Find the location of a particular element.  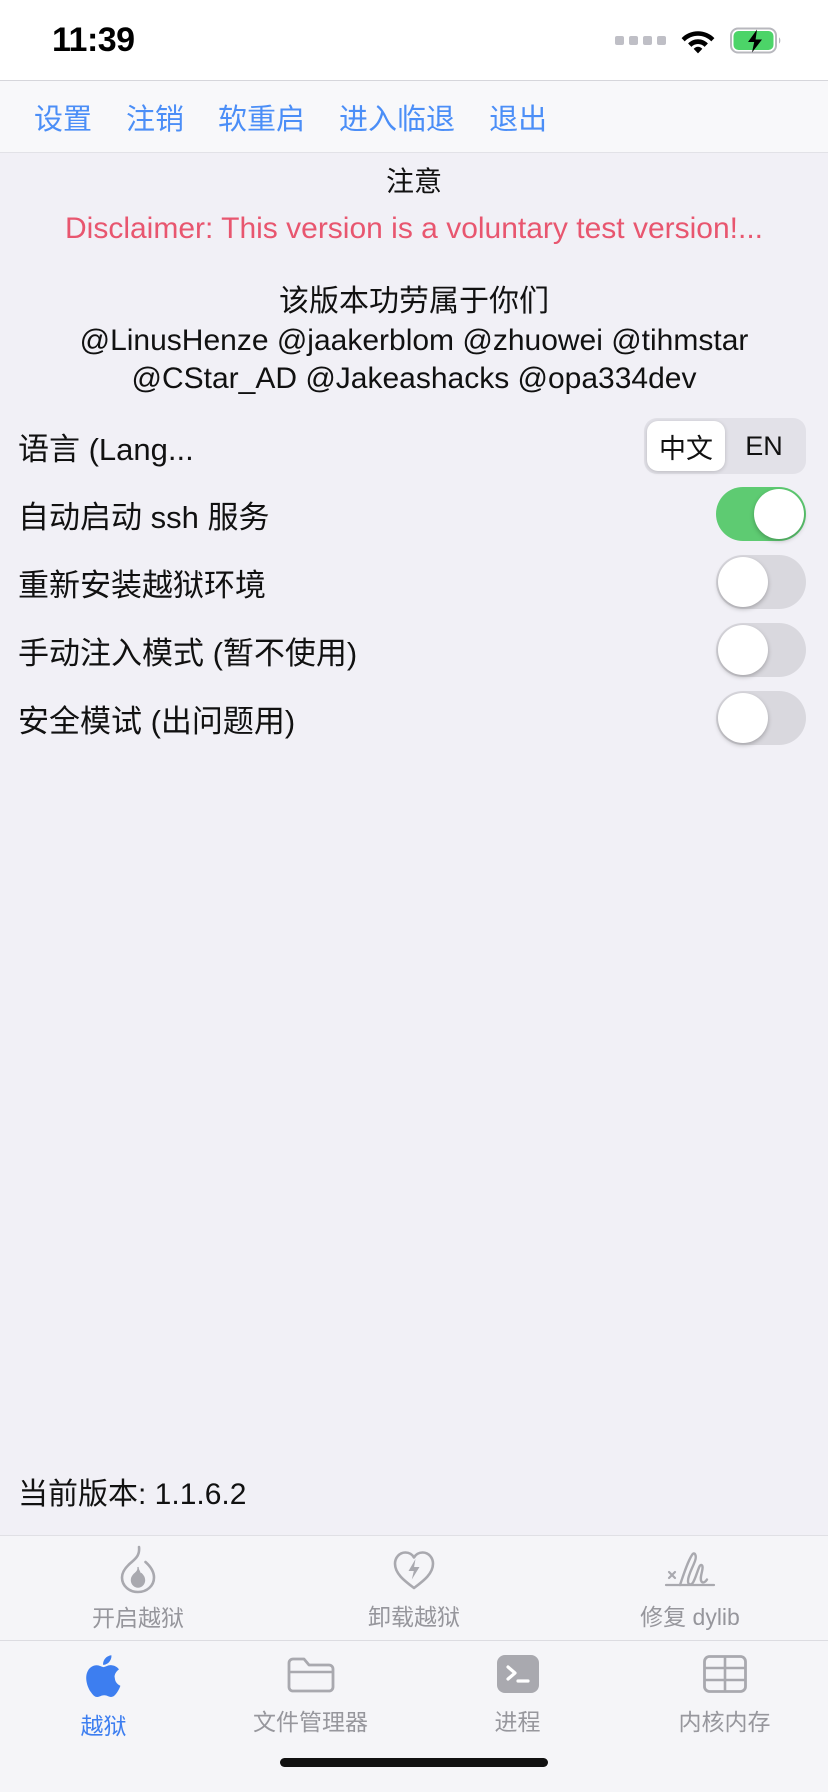

apple-icon is located at coordinates (102, 1676).